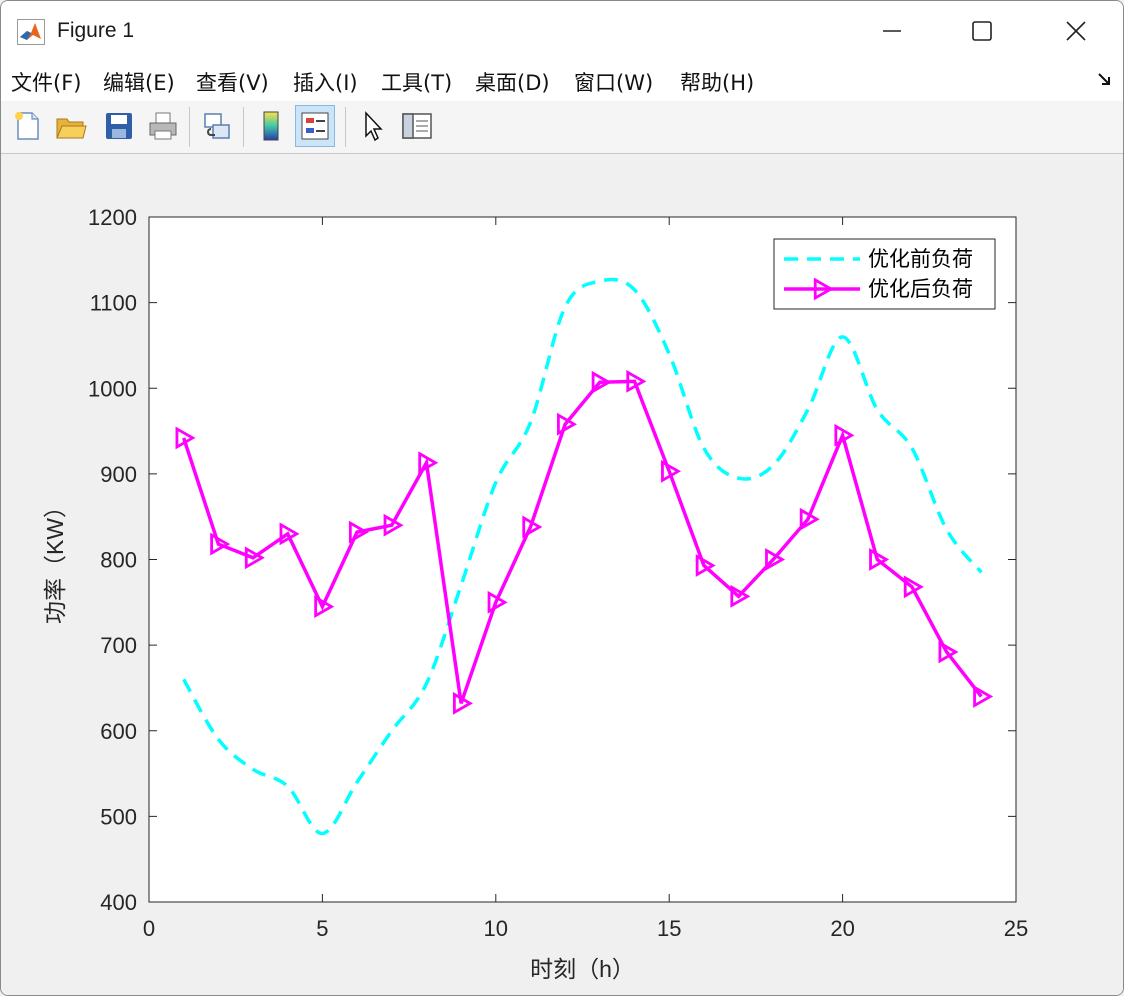 This screenshot has width=1124, height=996. I want to click on dock-figure-icon, so click(1105, 79).